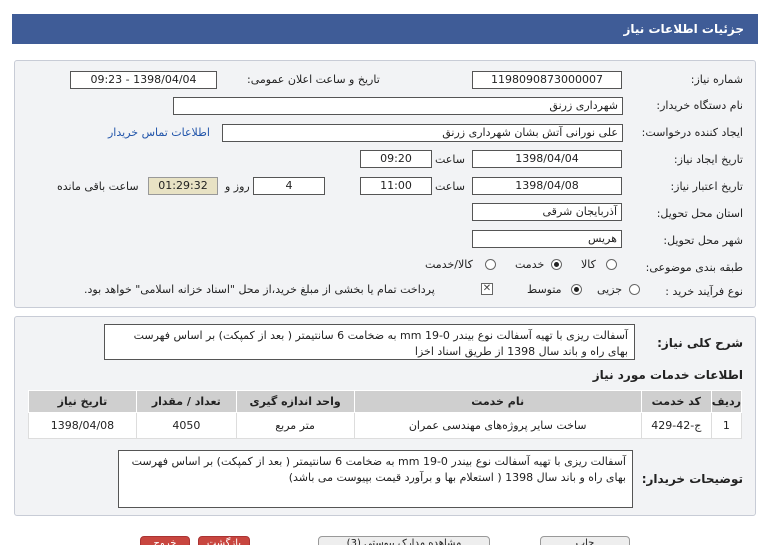  I want to click on process-medium-label: متوسط, so click(544, 289).